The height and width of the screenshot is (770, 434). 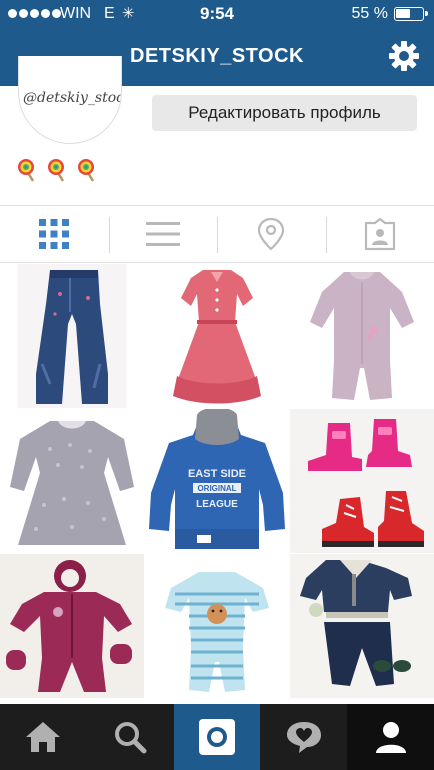 I want to click on profile-avatar: @detskiy_stock, so click(x=70, y=100).